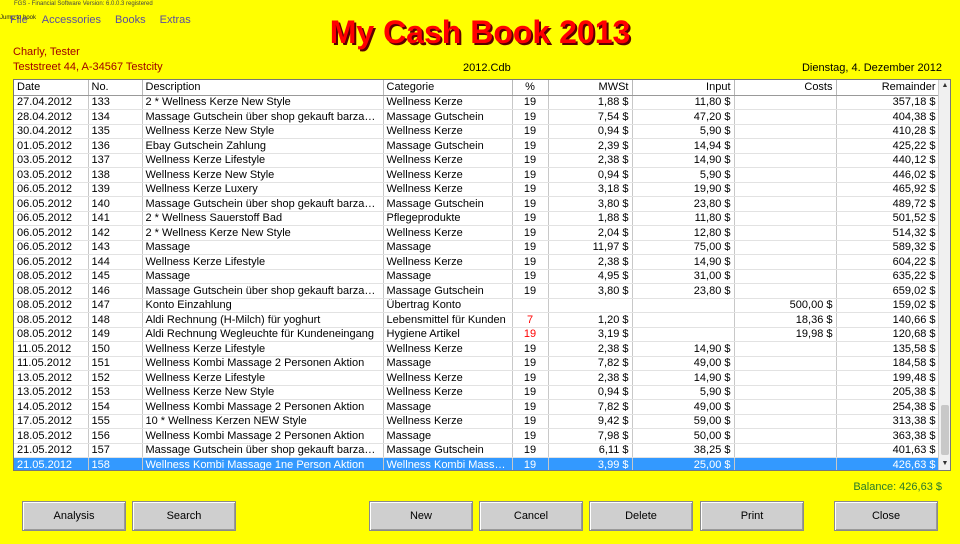 The image size is (960, 544). What do you see at coordinates (944, 275) in the screenshot?
I see `table-scrollbar: ▲ ▼` at bounding box center [944, 275].